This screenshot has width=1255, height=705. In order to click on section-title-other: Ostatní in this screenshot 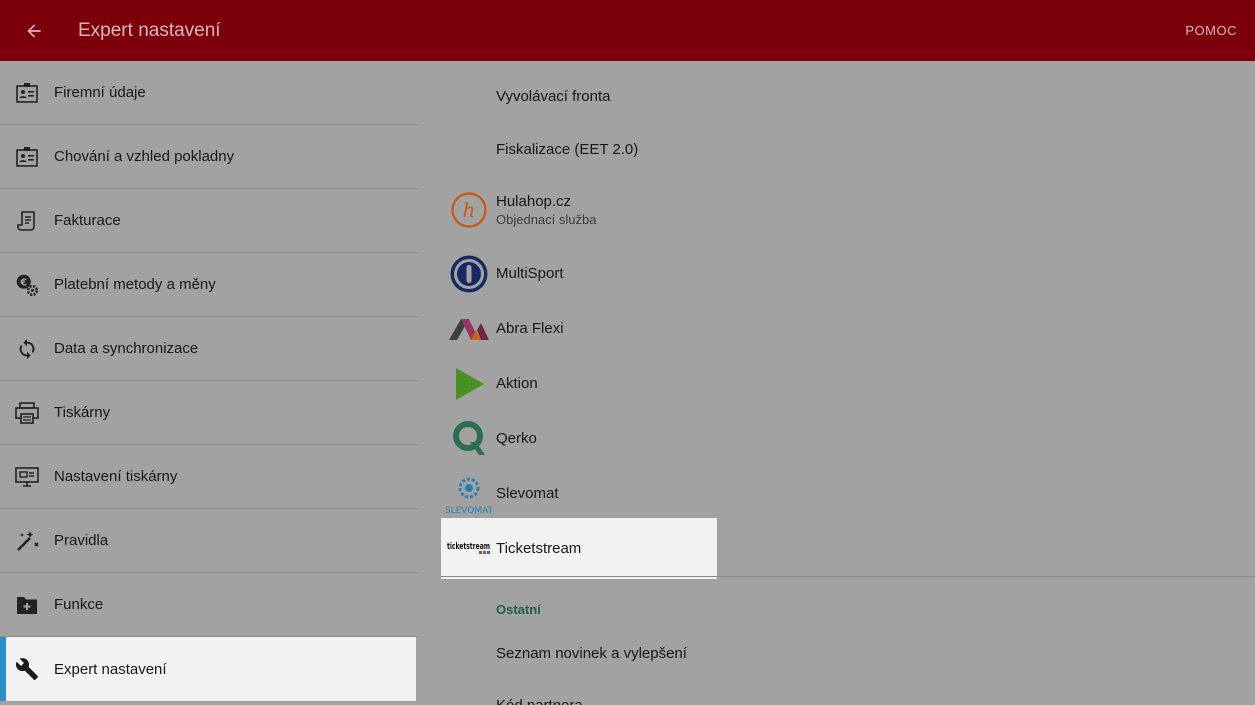, I will do `click(518, 609)`.